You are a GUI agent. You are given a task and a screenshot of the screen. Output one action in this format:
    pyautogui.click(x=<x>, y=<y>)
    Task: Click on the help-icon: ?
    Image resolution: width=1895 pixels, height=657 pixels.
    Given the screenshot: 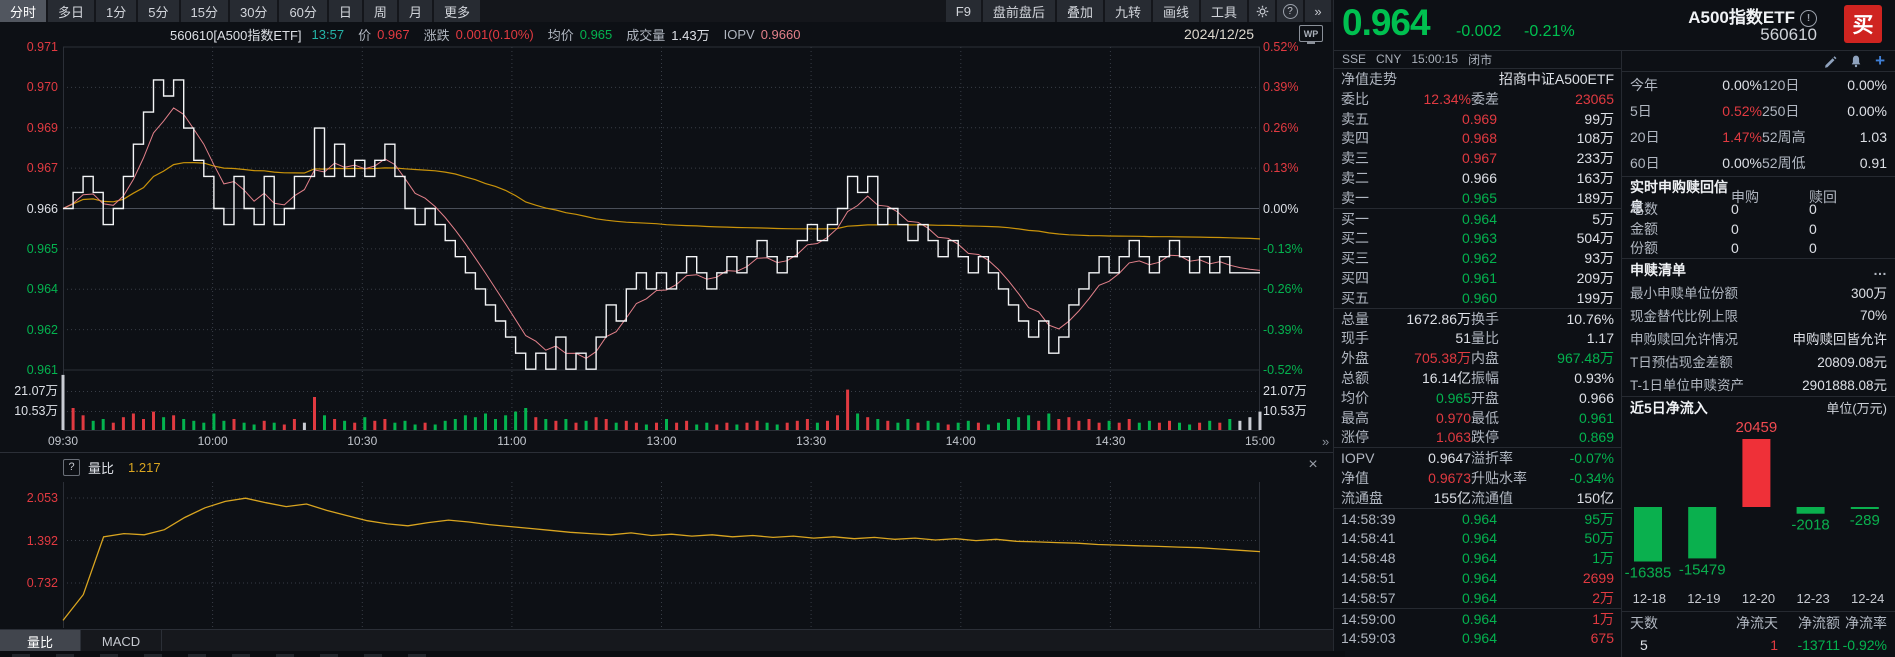 What is the action you would take?
    pyautogui.click(x=1290, y=11)
    